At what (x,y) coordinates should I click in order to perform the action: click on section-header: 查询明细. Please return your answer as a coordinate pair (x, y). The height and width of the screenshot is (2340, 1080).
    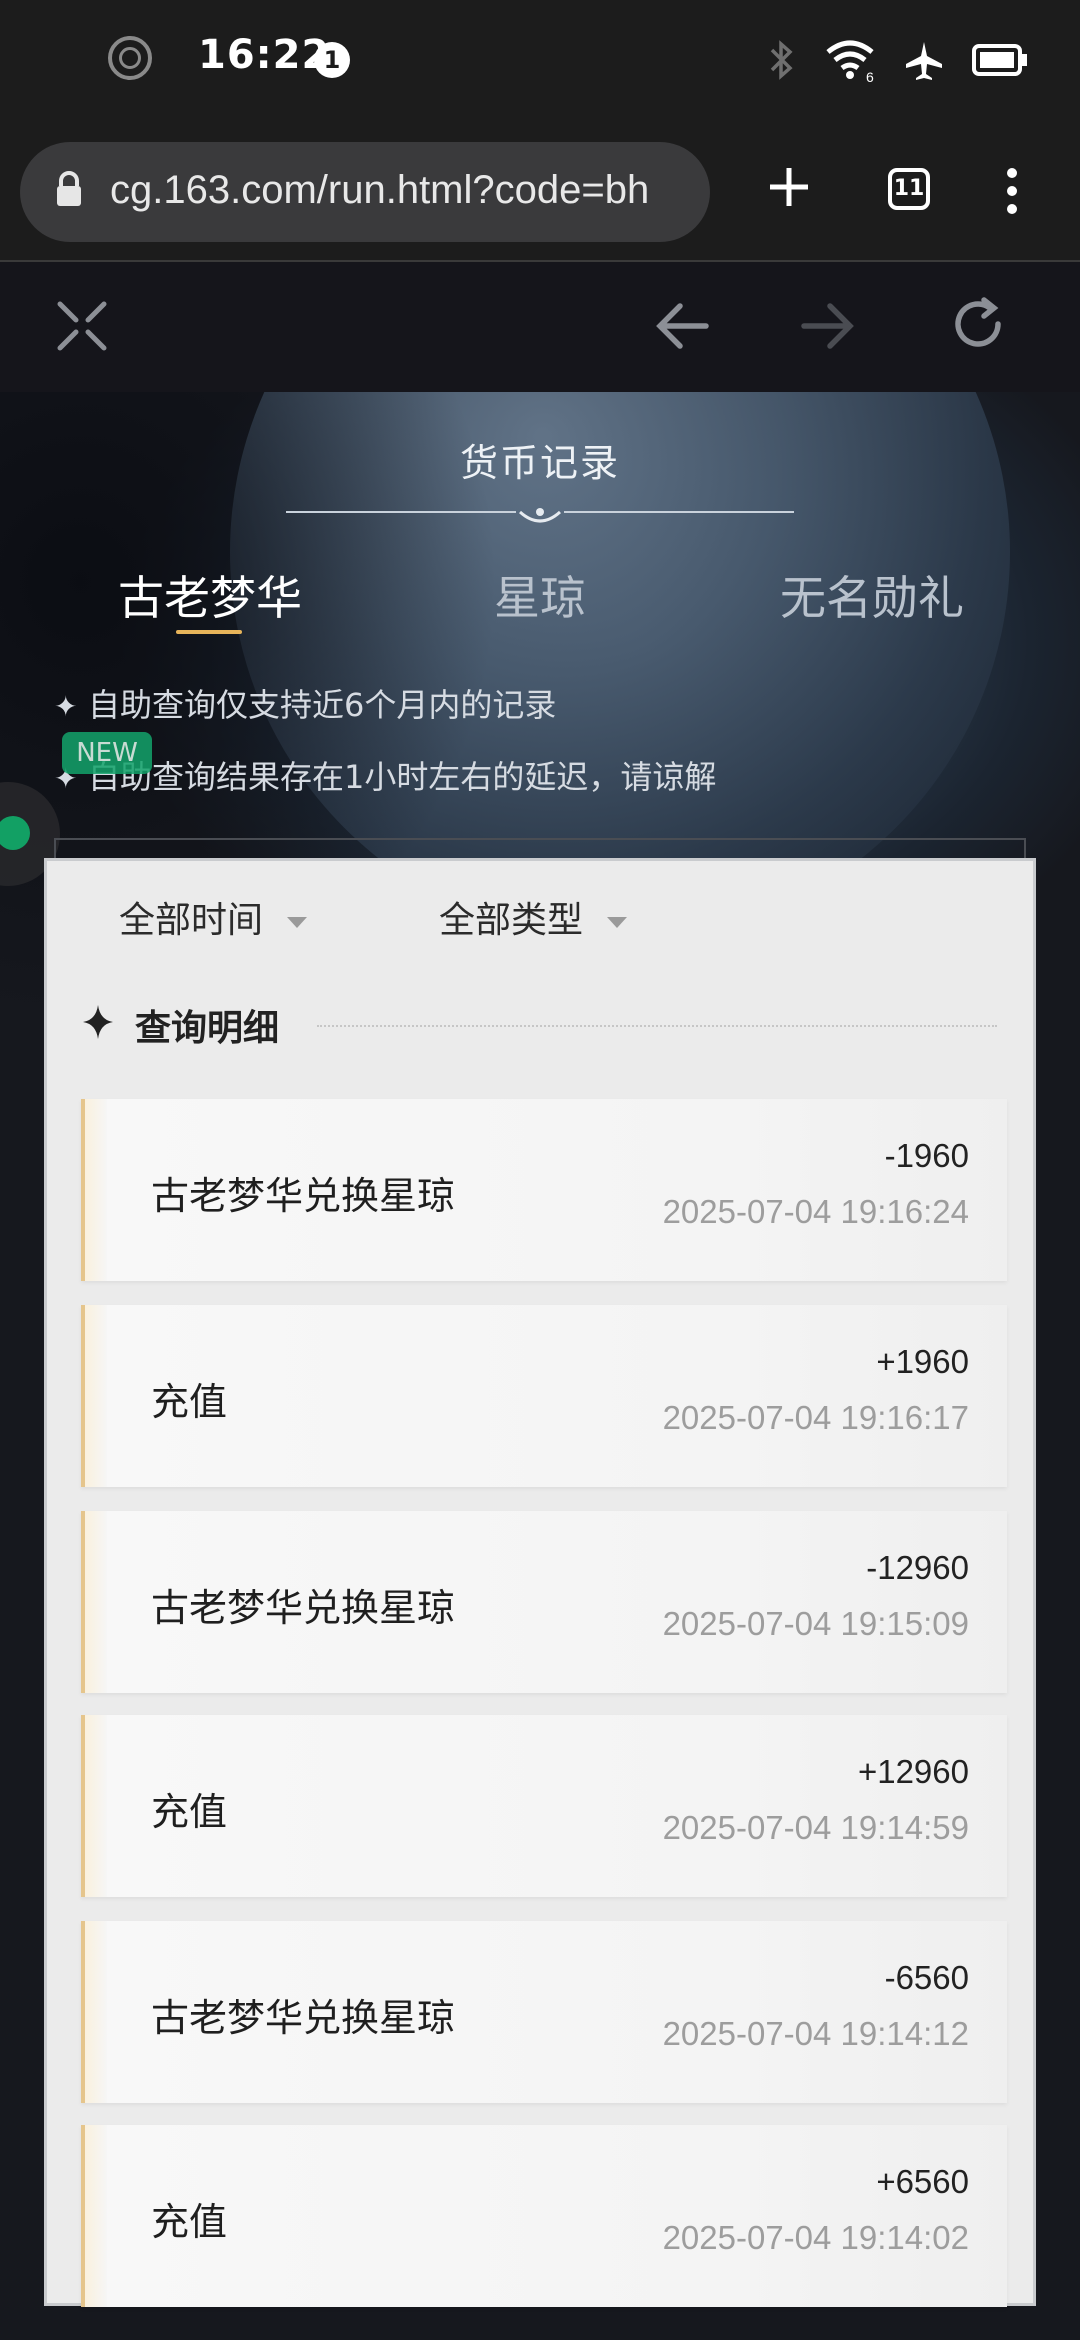
    Looking at the image, I should click on (543, 1024).